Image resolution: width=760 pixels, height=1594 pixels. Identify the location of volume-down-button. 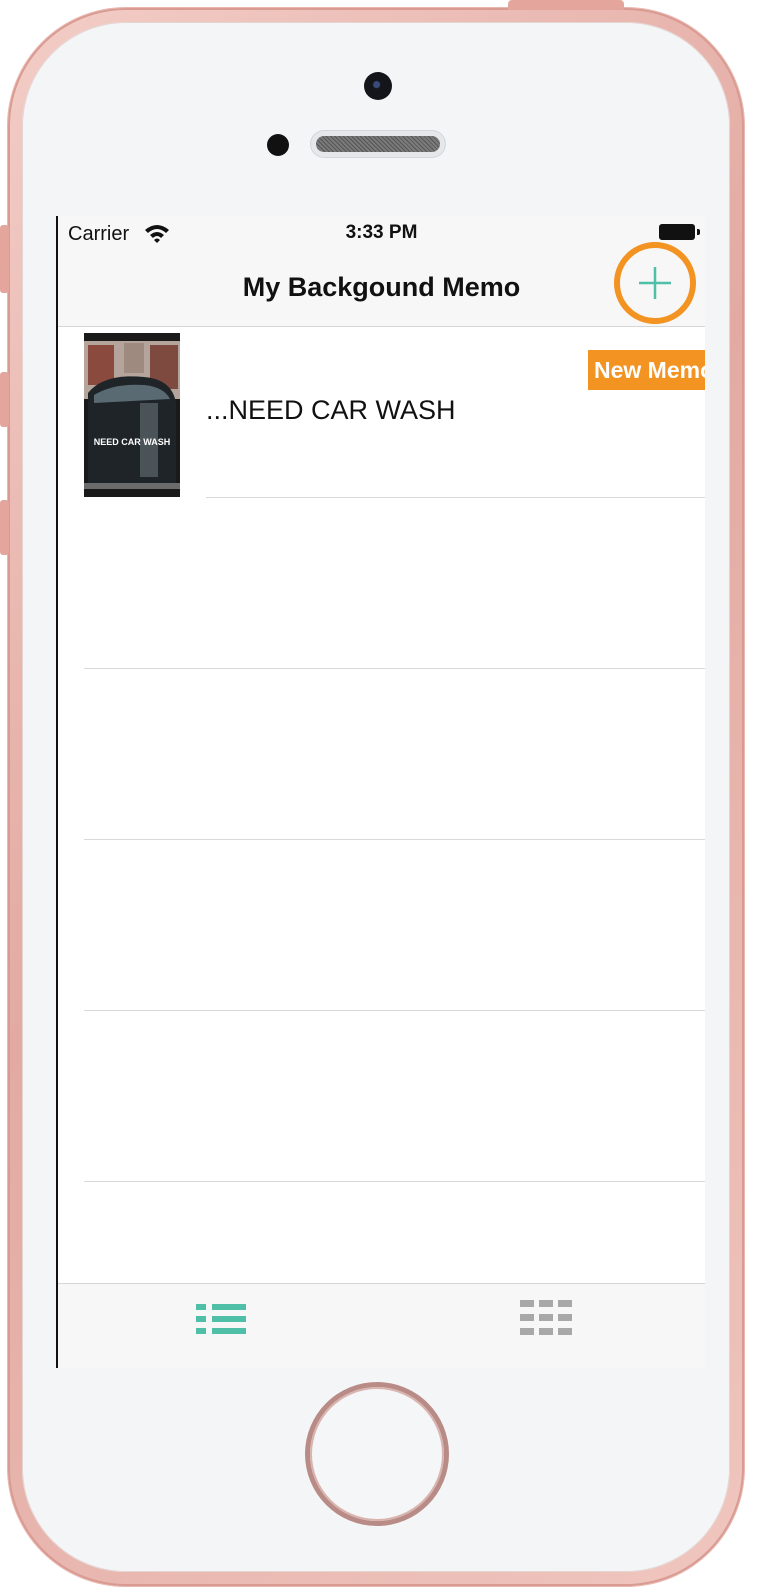
(4, 527).